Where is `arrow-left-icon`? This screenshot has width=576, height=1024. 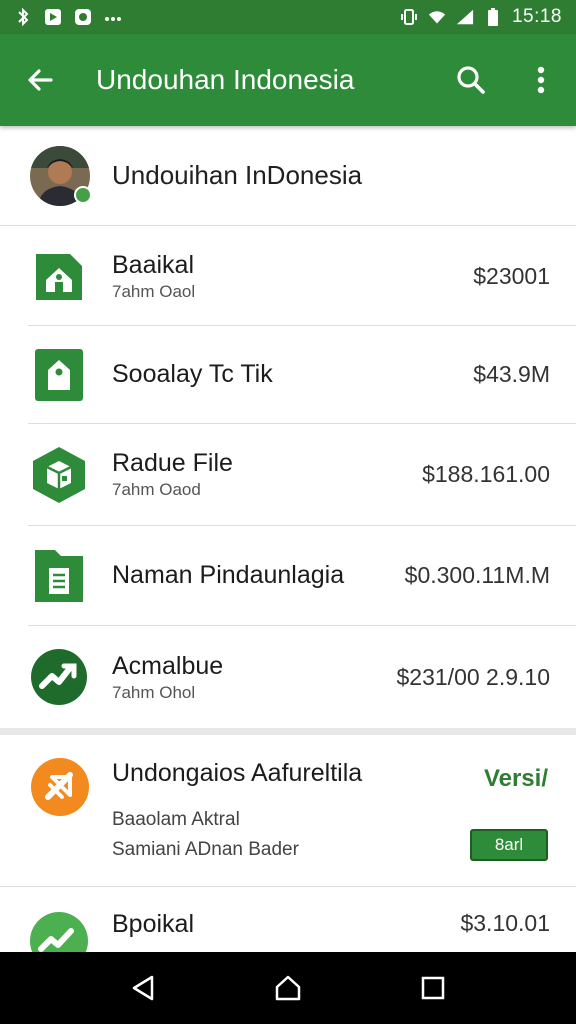
arrow-left-icon is located at coordinates (40, 80).